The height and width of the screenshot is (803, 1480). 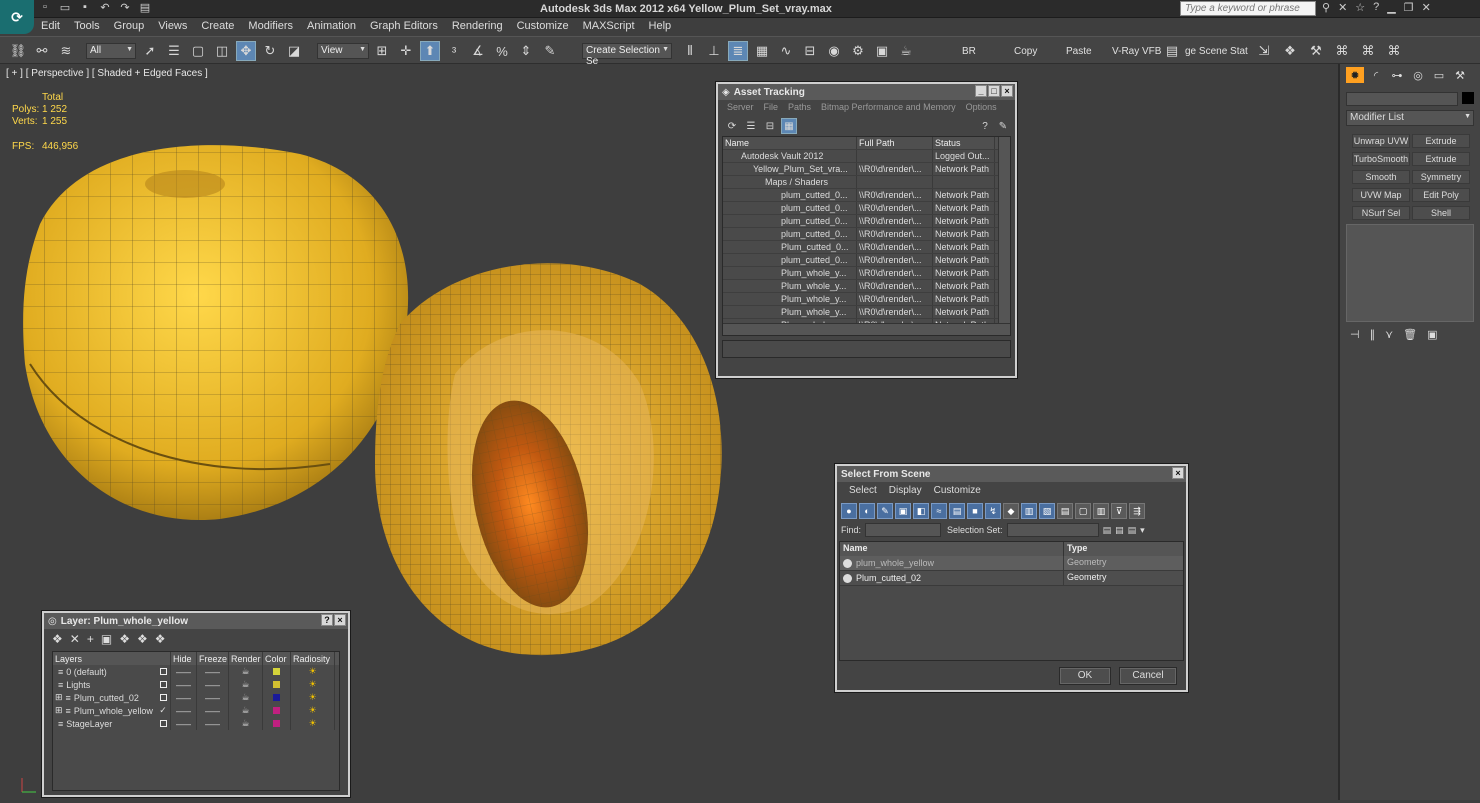 What do you see at coordinates (404, 27) in the screenshot?
I see `menu-graph-editors: Graph Editors` at bounding box center [404, 27].